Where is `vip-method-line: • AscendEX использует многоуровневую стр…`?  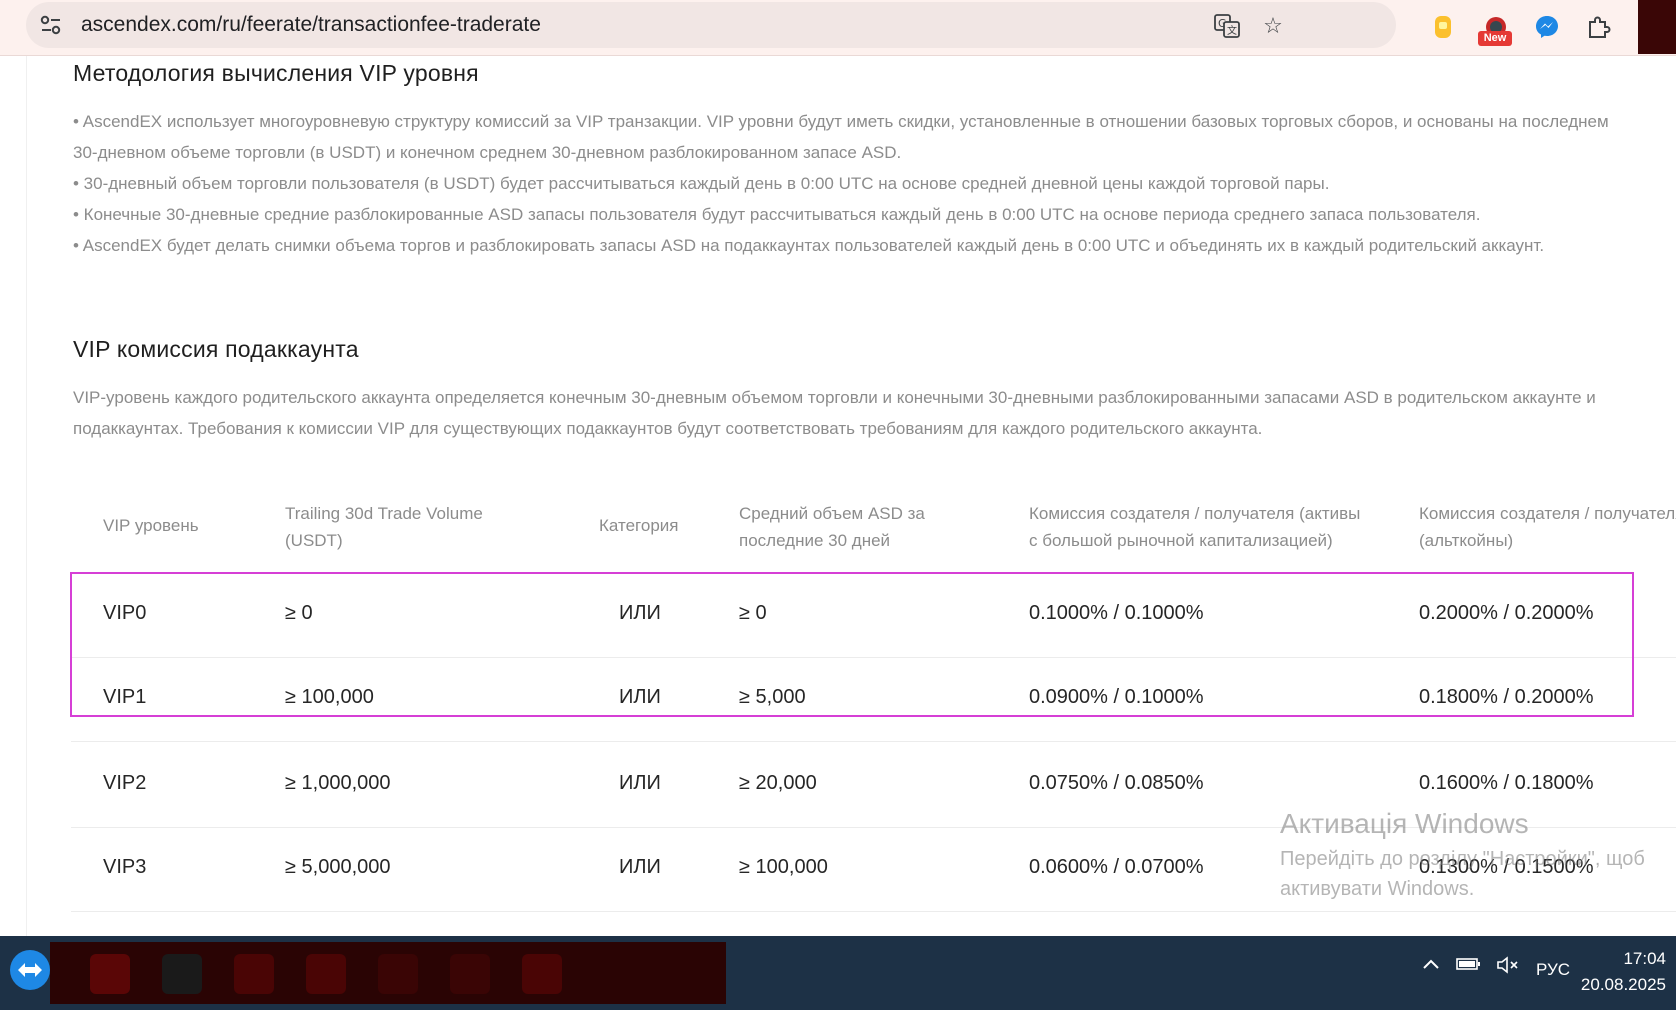 vip-method-line: • AscendEX использует многоуровневую стр… is located at coordinates (841, 121).